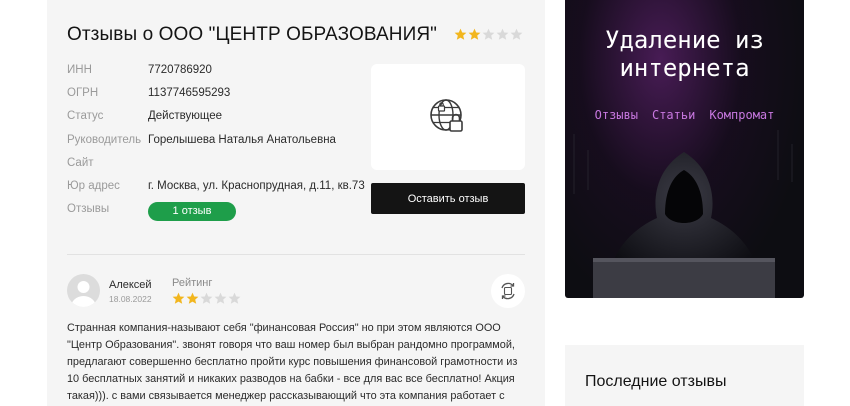  I want to click on ad-title-line: интернета, so click(684, 68).